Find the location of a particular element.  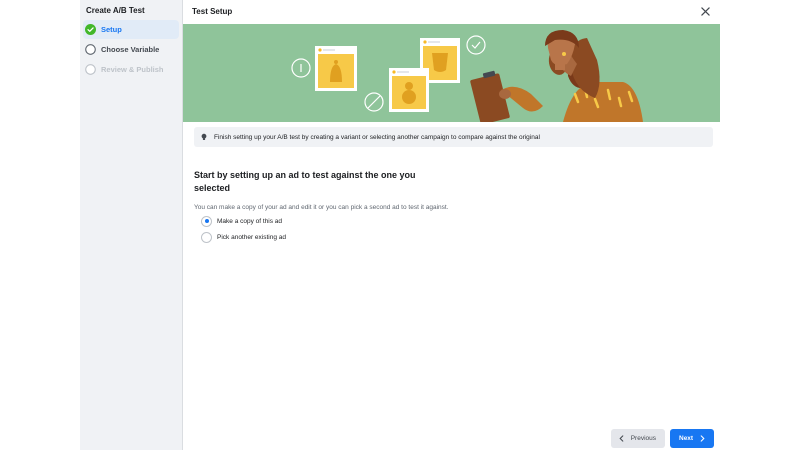

next-button-label: Next is located at coordinates (686, 438).